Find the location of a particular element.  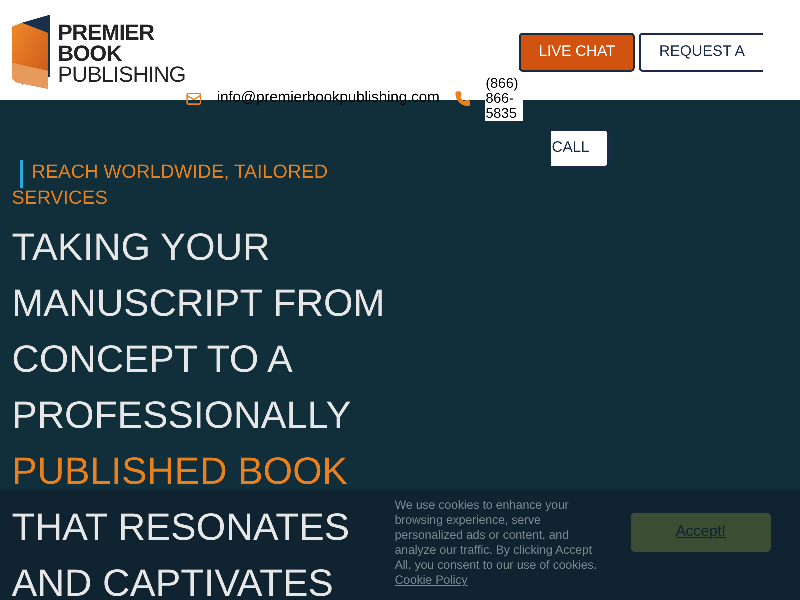

phone-link: (866) 866-5835 is located at coordinates (503, 98).